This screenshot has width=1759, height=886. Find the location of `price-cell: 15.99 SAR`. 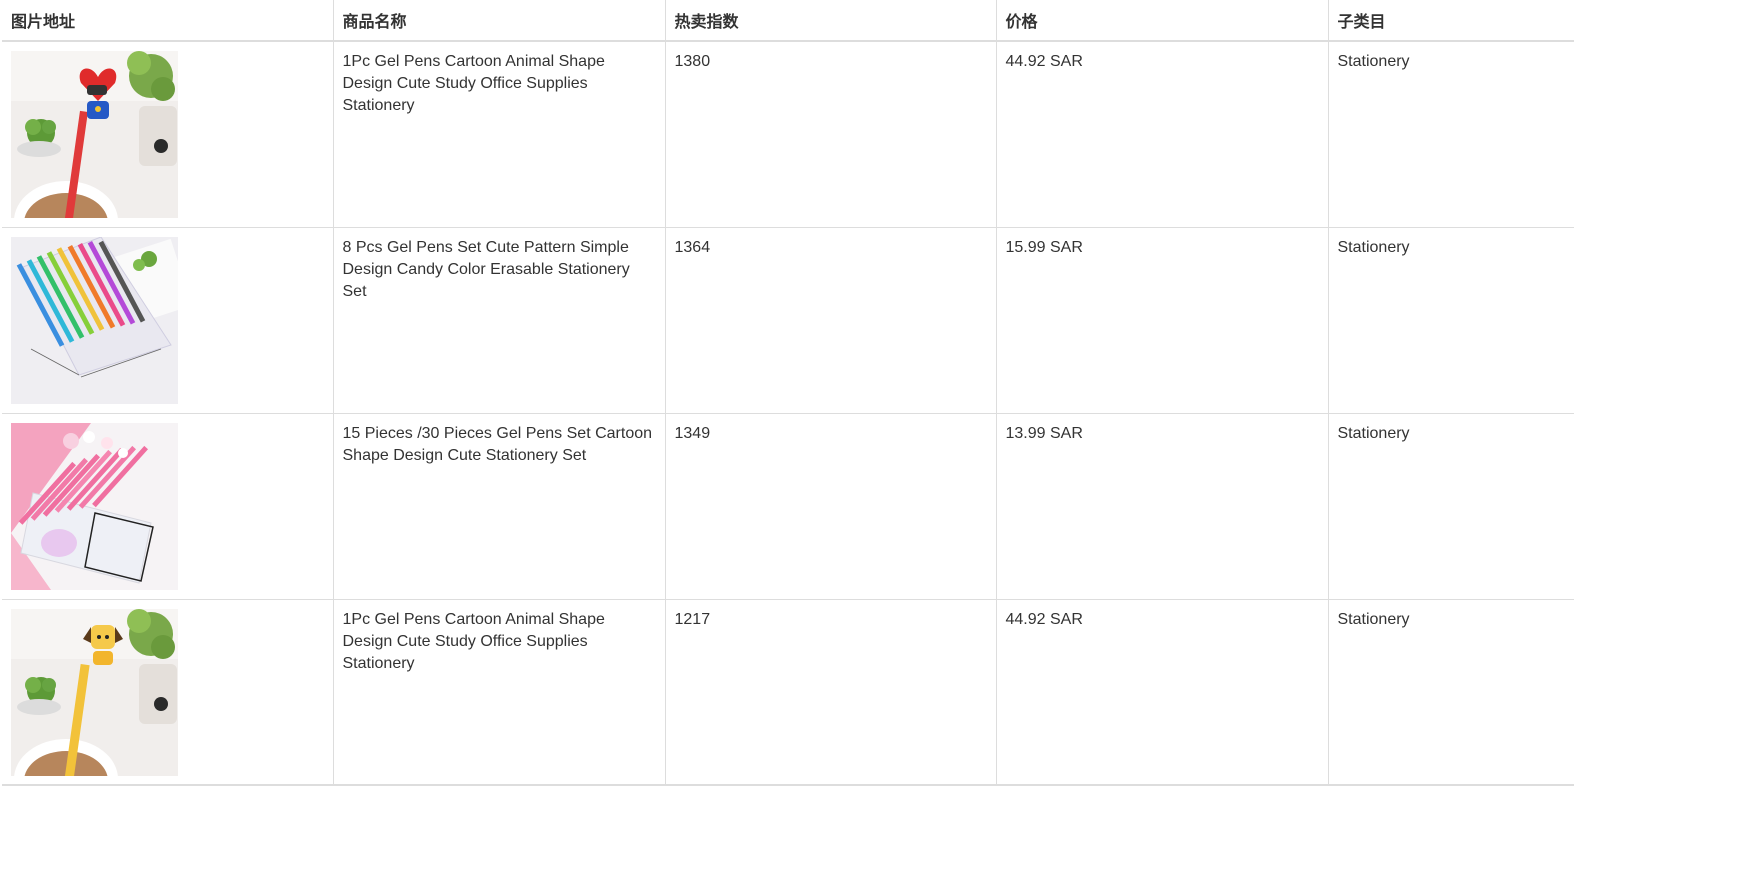

price-cell: 15.99 SAR is located at coordinates (1161, 319).